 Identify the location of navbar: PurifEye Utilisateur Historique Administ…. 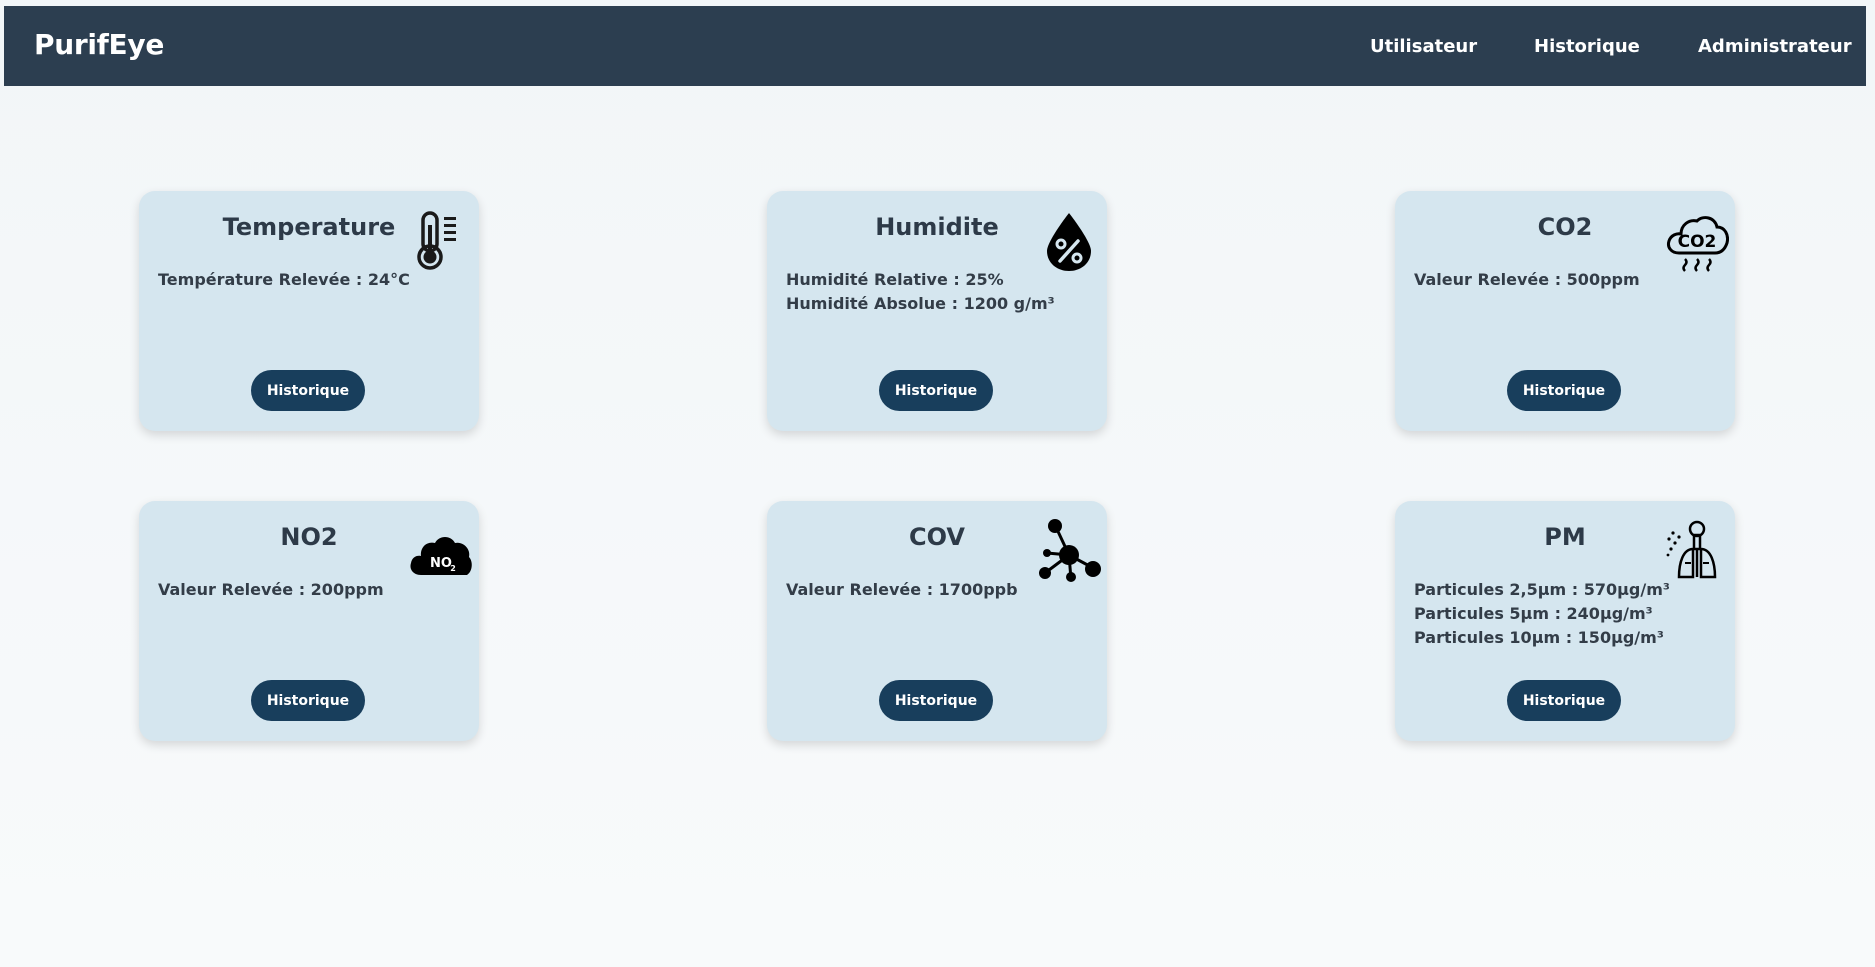
(935, 46).